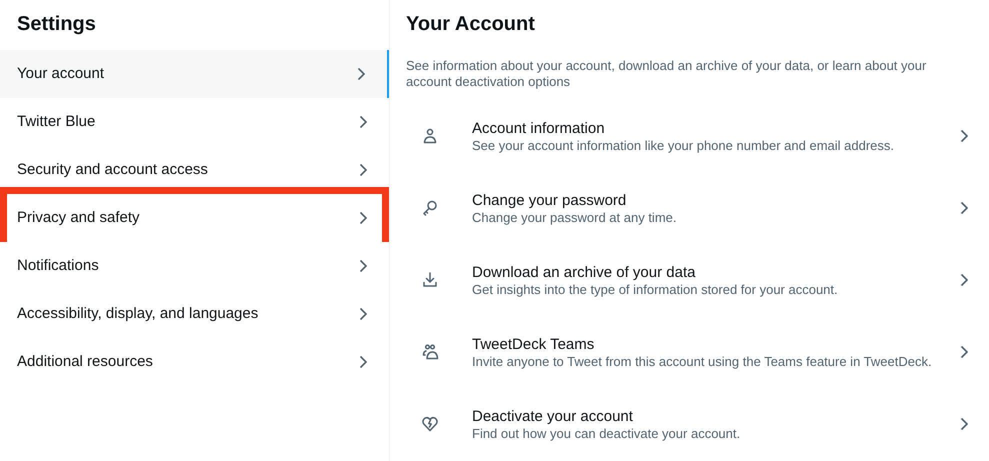 This screenshot has height=461, width=989. I want to click on option-subtitle: See your account information like your phone number and email address., so click(684, 146).